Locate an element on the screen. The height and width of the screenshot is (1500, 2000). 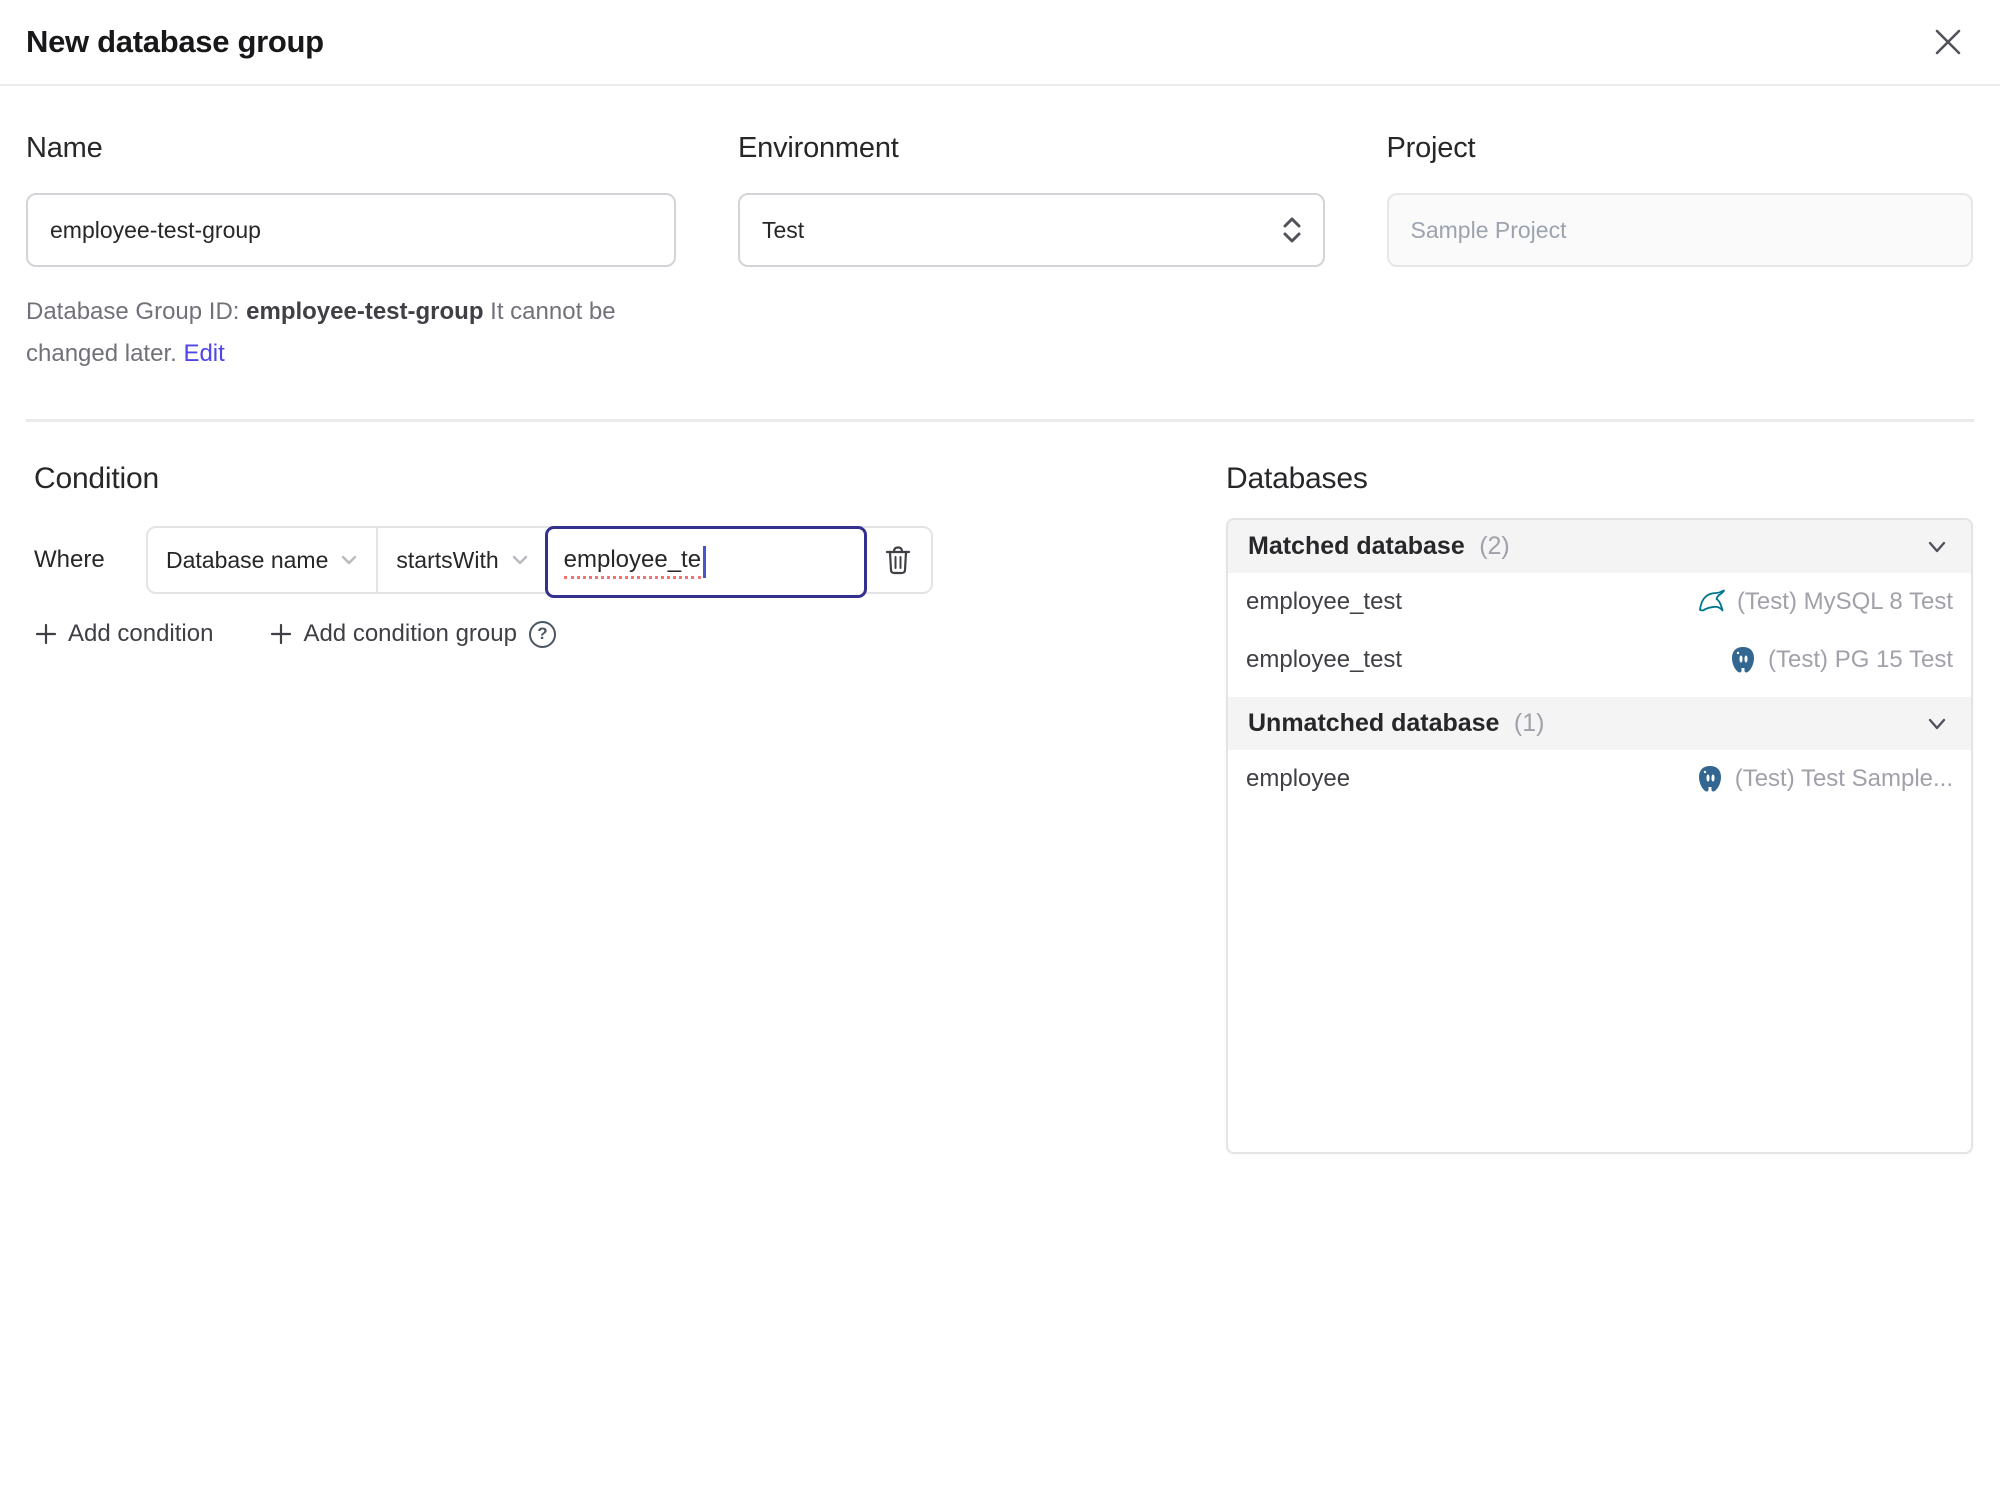
trash-icon is located at coordinates (897, 560).